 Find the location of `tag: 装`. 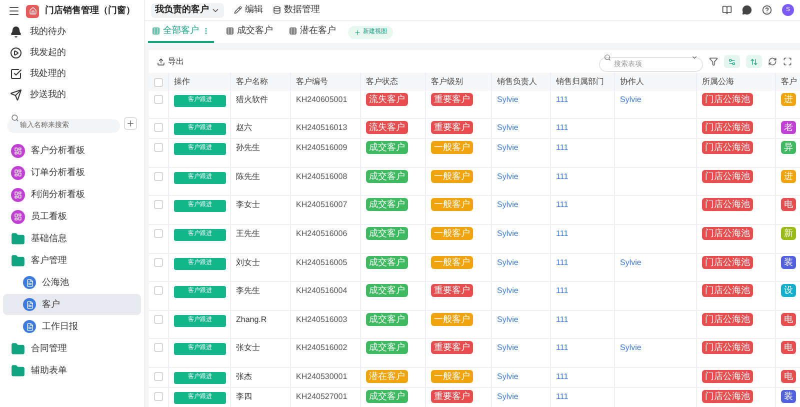

tag: 装 is located at coordinates (788, 262).